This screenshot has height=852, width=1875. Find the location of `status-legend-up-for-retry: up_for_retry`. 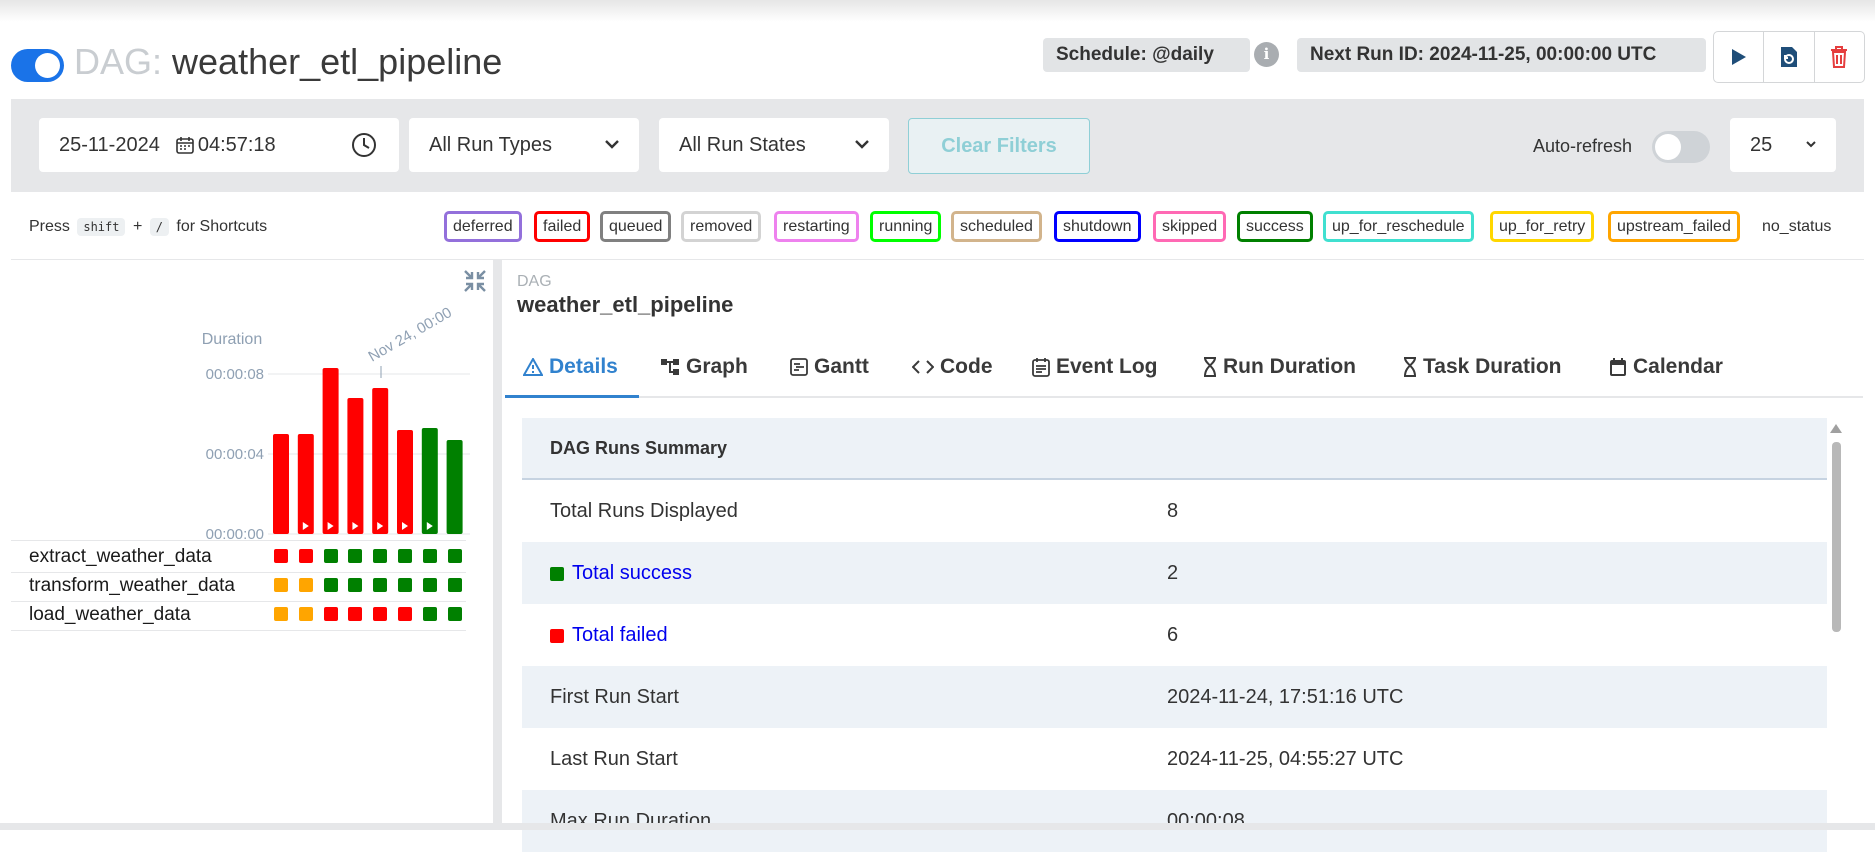

status-legend-up-for-retry: up_for_retry is located at coordinates (1542, 226).